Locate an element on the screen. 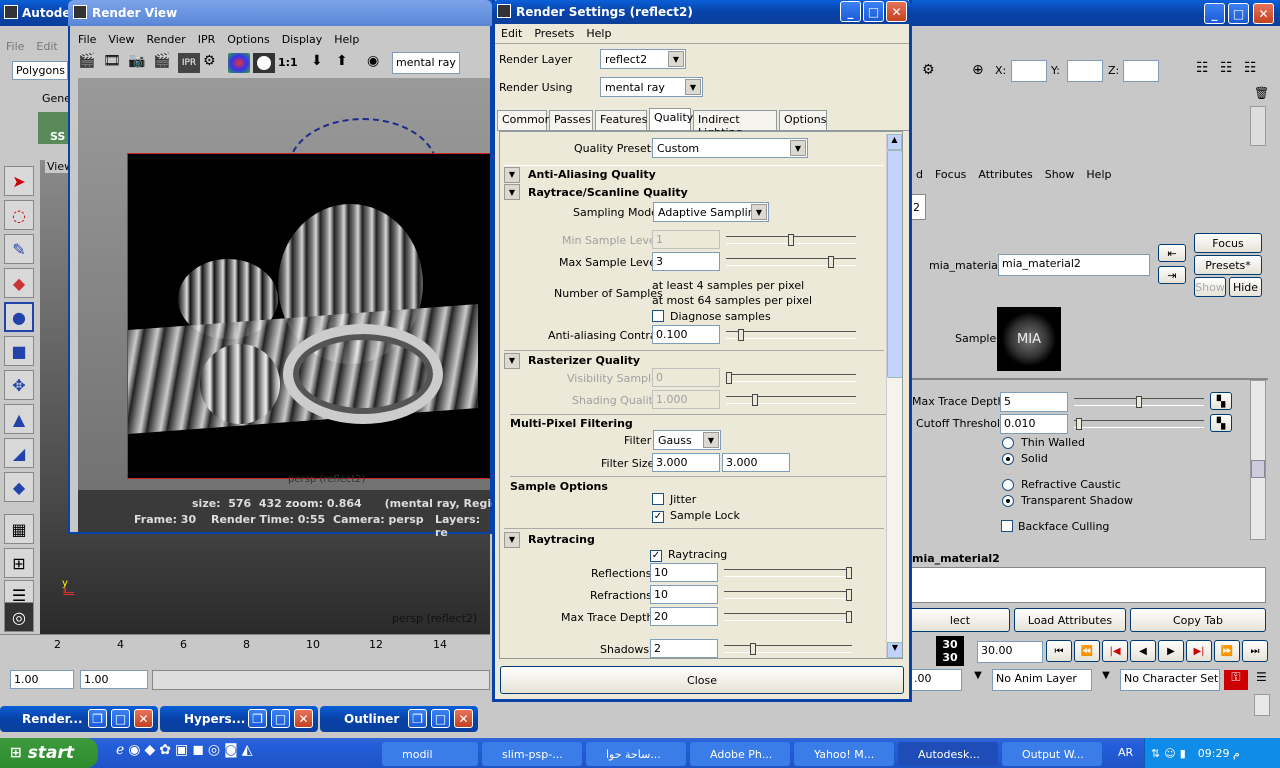 This screenshot has width=1280, height=768. ae-cutoff-slider is located at coordinates (1139, 424).